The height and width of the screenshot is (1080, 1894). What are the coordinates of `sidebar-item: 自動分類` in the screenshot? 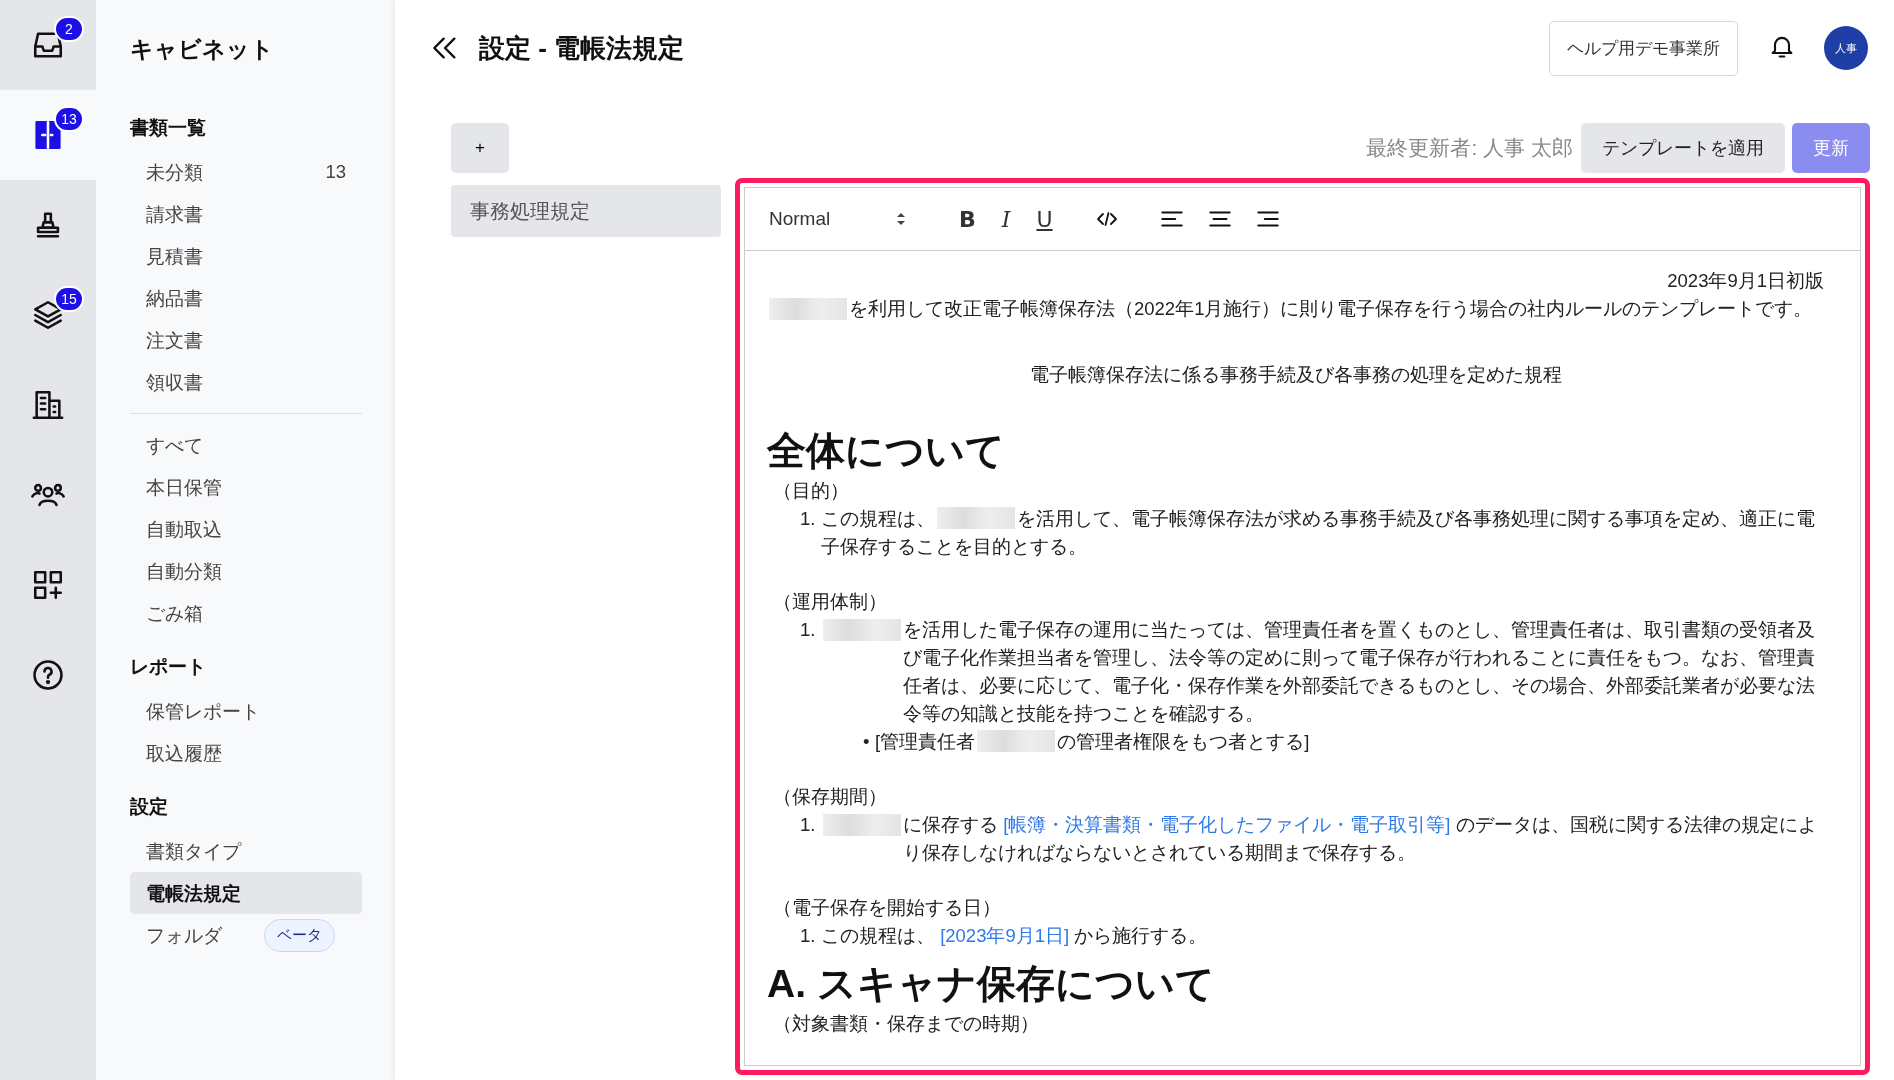 It's located at (246, 571).